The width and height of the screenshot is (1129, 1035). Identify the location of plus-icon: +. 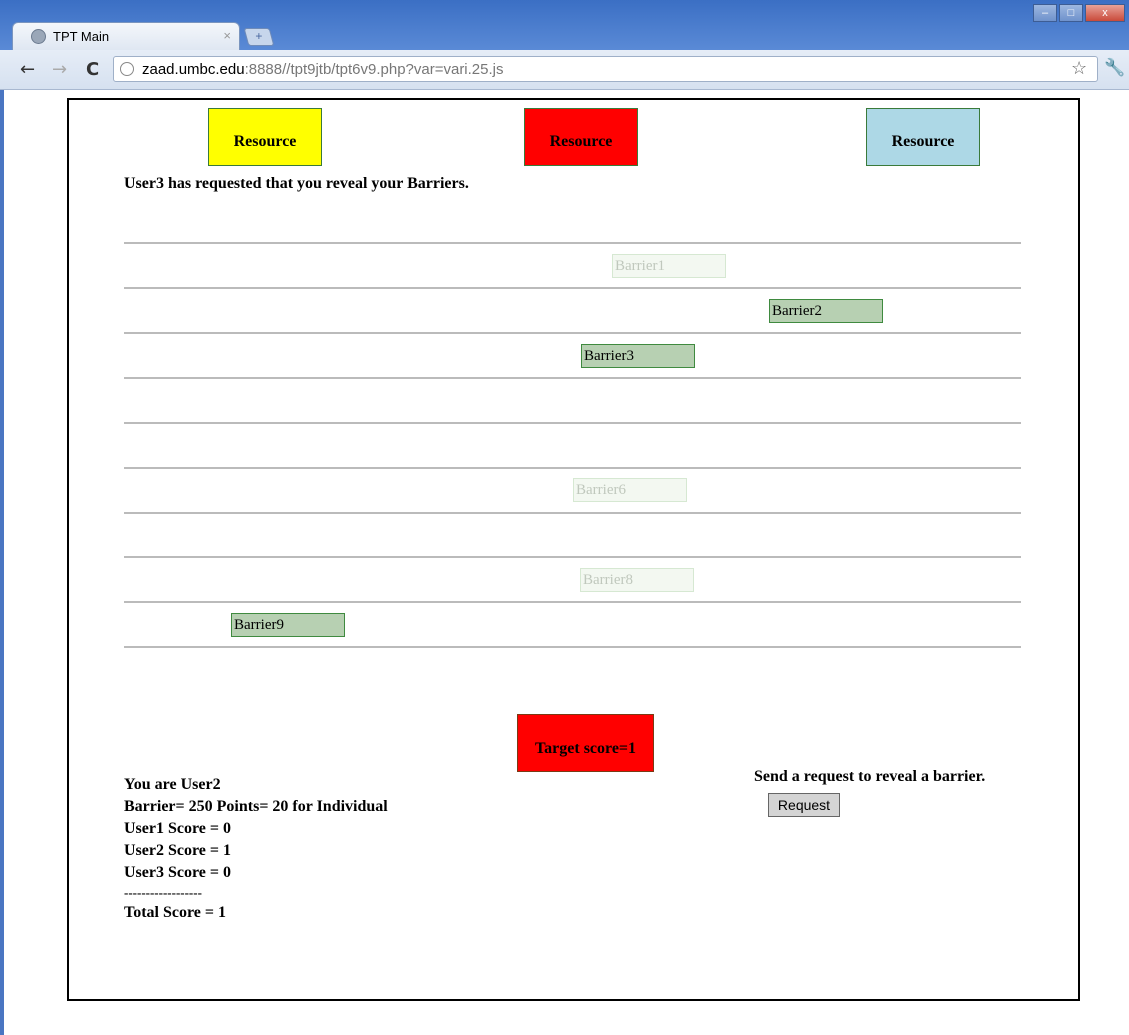
(259, 36).